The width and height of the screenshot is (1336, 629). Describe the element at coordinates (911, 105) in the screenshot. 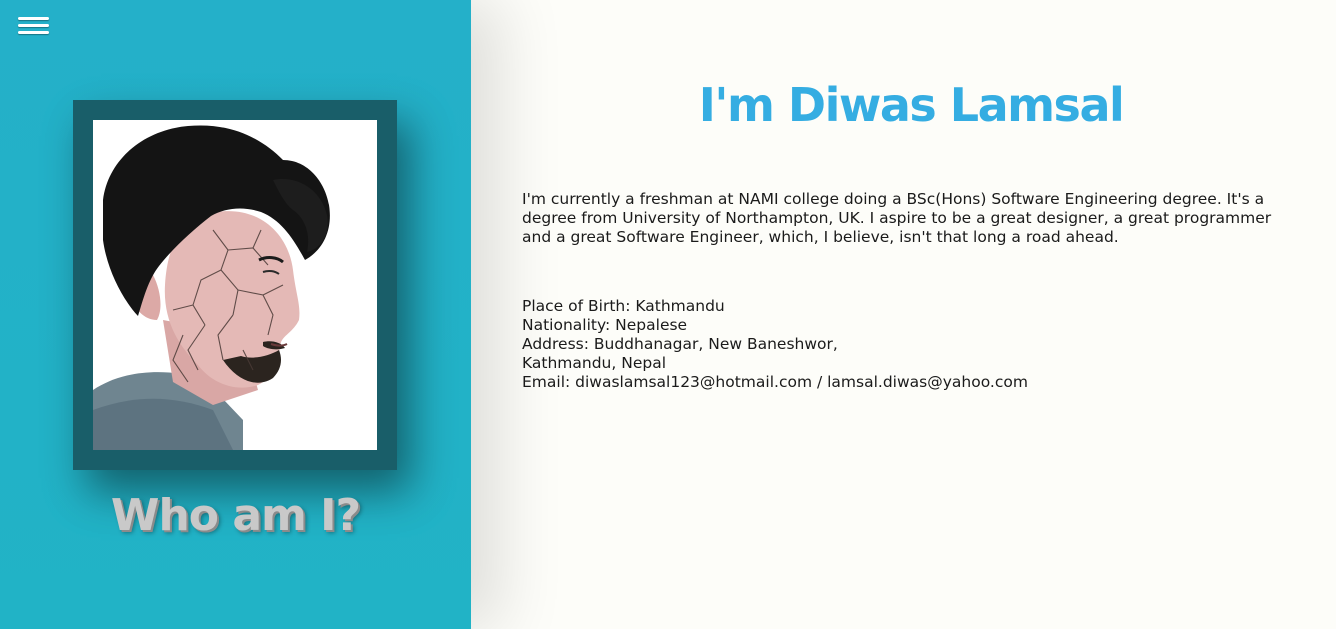

I see `page-title: I'm Diwas Lamsal` at that location.